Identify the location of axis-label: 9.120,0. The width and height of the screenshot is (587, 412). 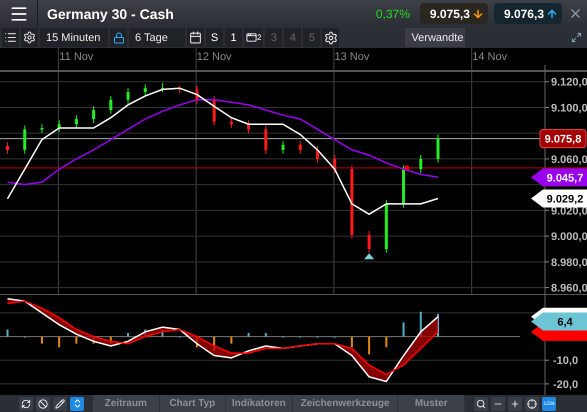
(569, 82).